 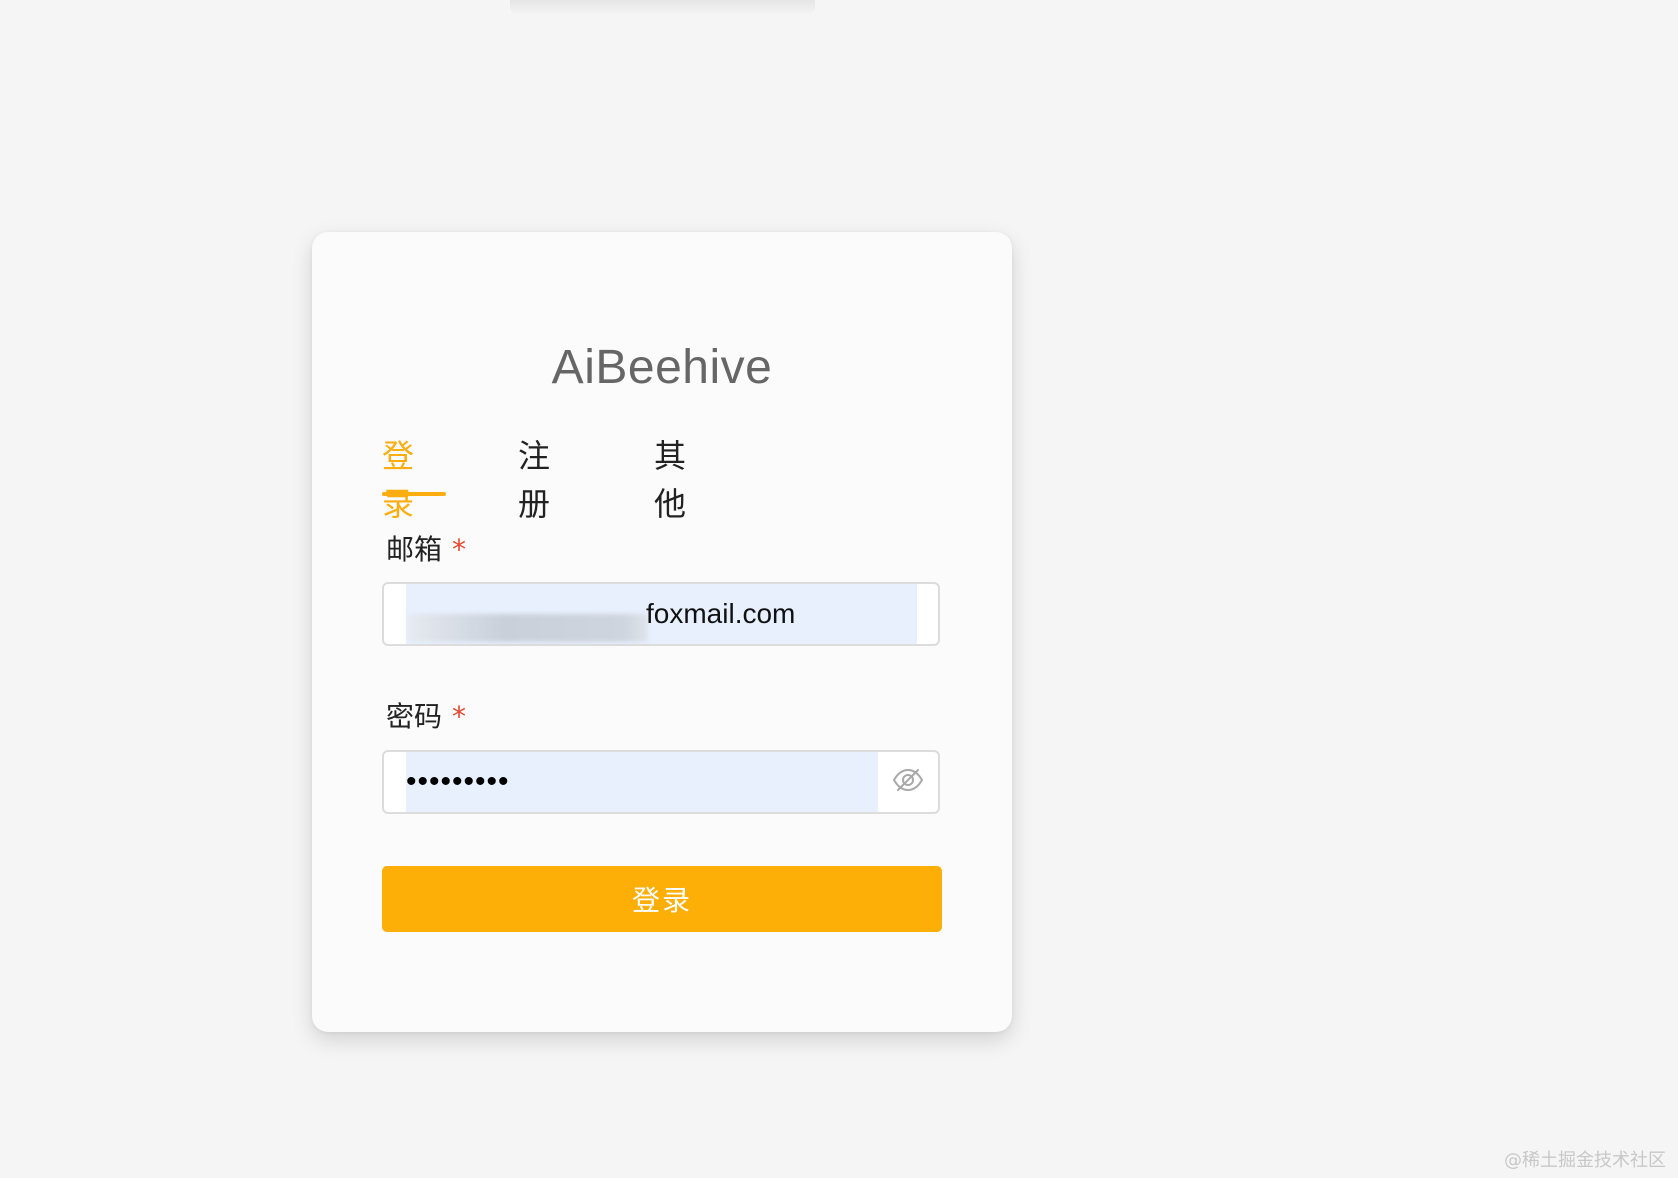 What do you see at coordinates (414, 716) in the screenshot?
I see `password-label-text: 密码` at bounding box center [414, 716].